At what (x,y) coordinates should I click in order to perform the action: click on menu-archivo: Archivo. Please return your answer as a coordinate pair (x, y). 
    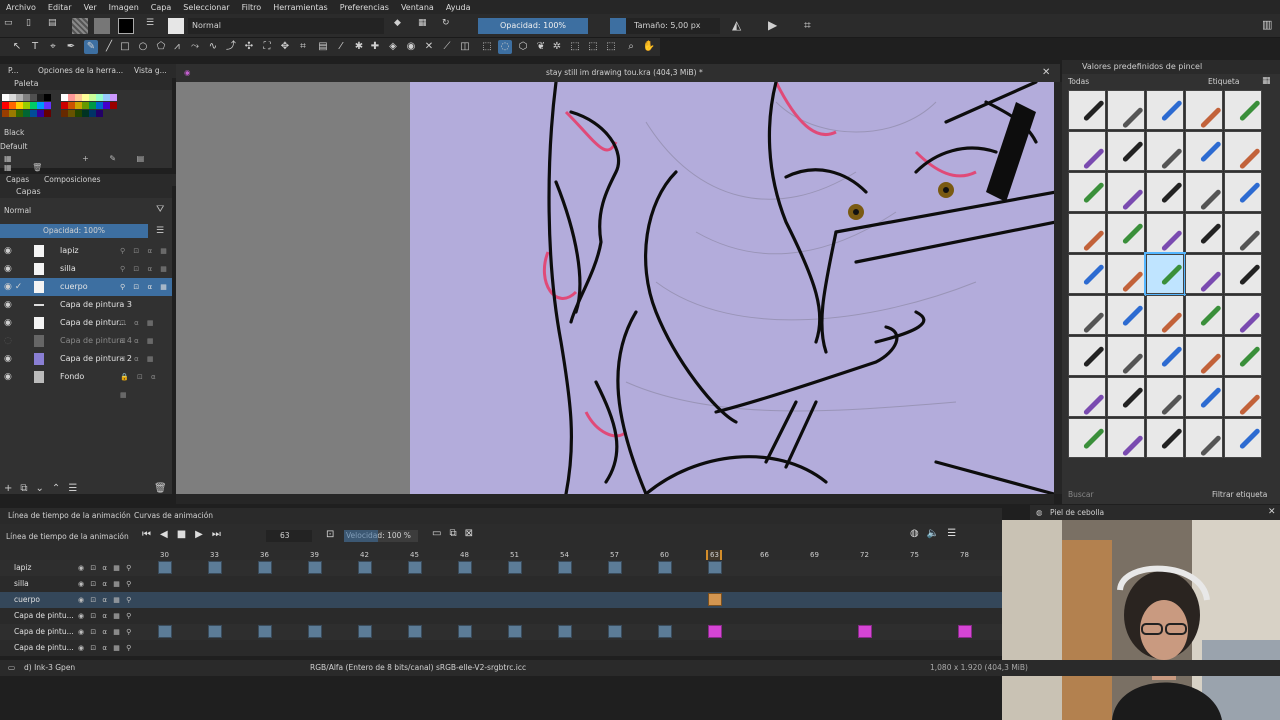
    Looking at the image, I should click on (21, 7).